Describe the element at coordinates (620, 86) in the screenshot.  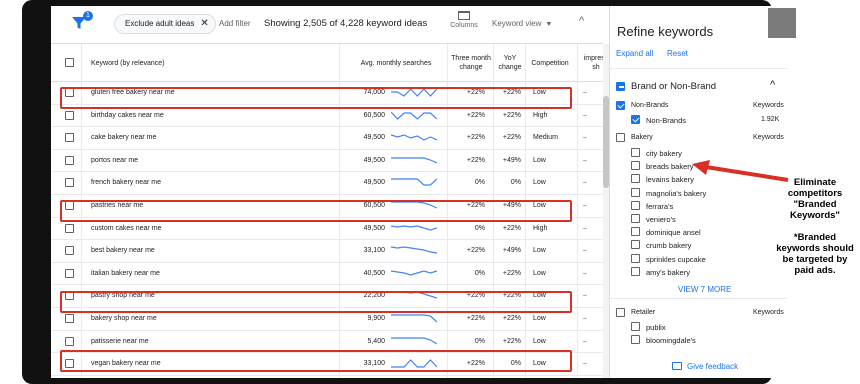
I see `brand-section-checkbox` at that location.